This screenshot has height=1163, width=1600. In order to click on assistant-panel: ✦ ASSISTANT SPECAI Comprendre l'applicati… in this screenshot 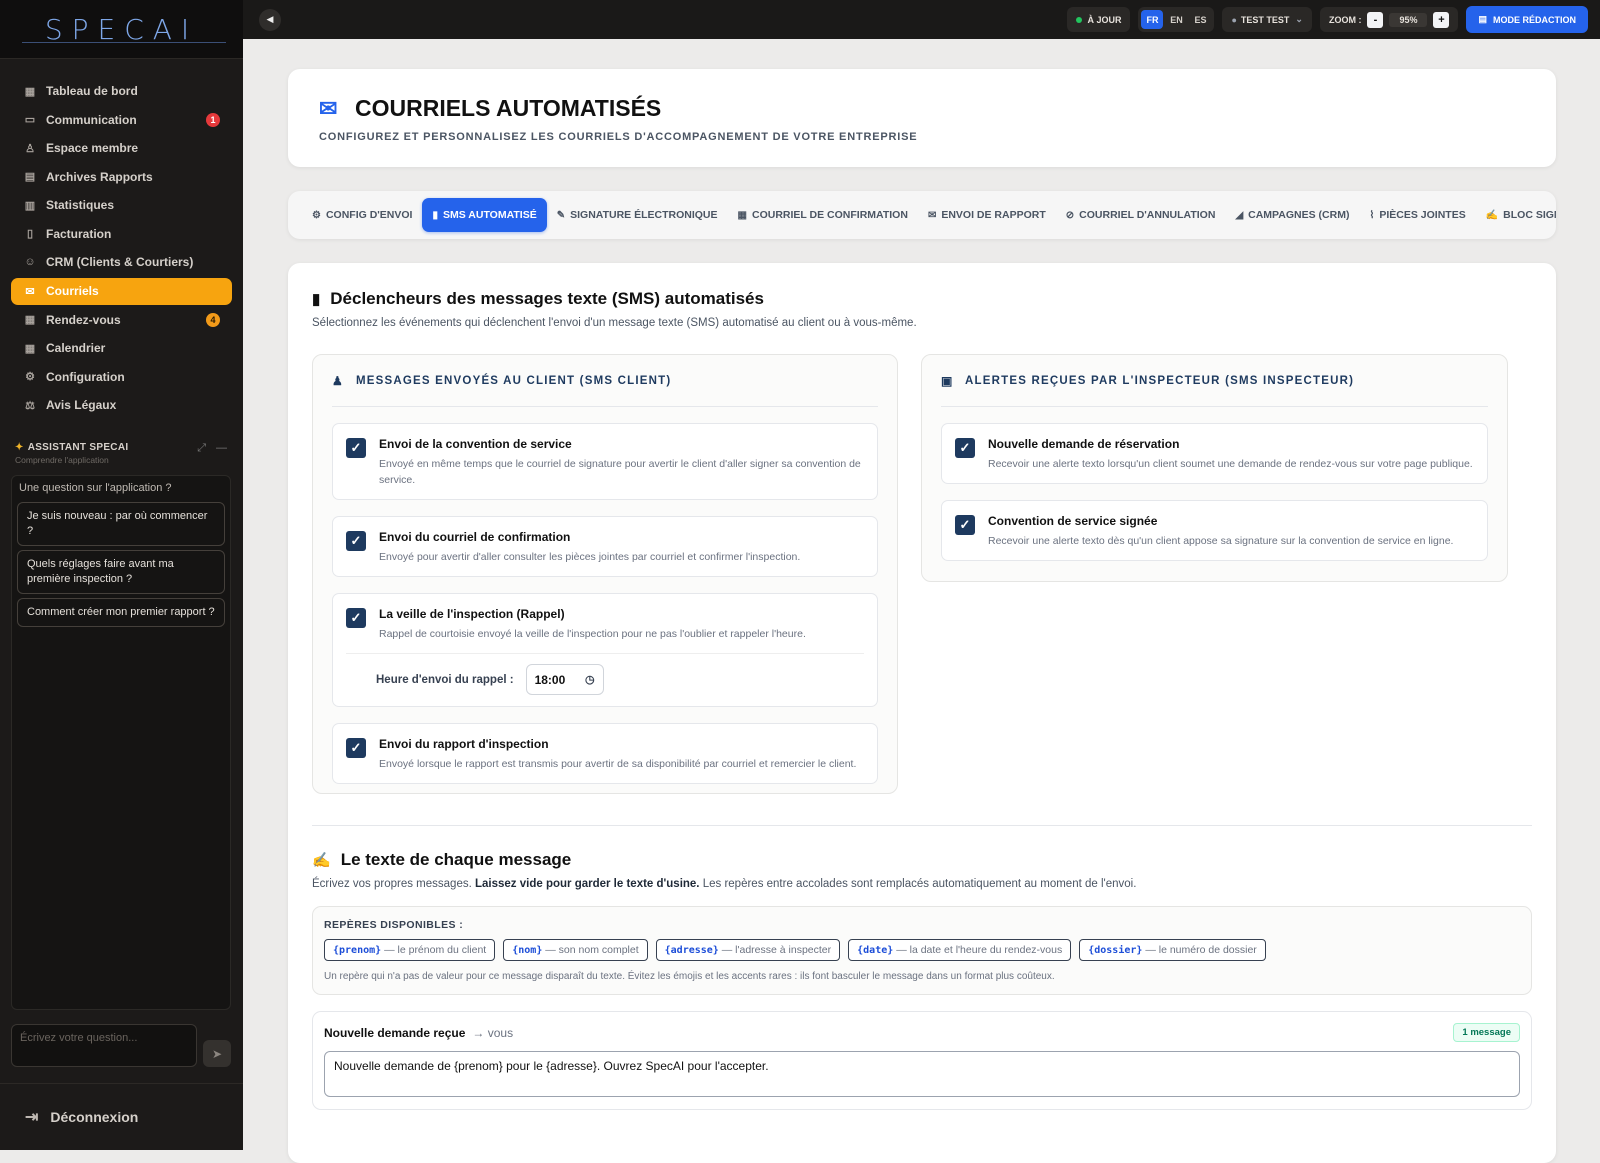, I will do `click(121, 724)`.